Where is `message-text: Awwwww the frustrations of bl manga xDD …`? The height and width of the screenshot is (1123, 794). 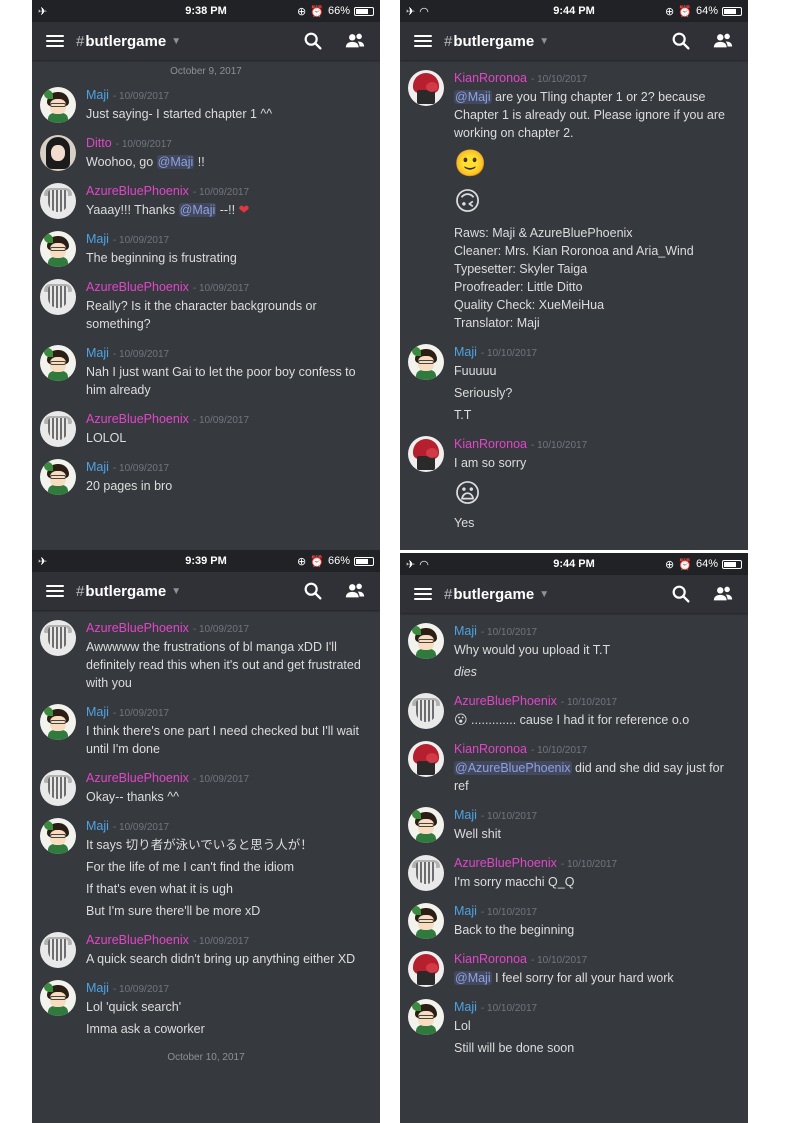 message-text: Awwwww the frustrations of bl manga xDD … is located at coordinates (223, 665).